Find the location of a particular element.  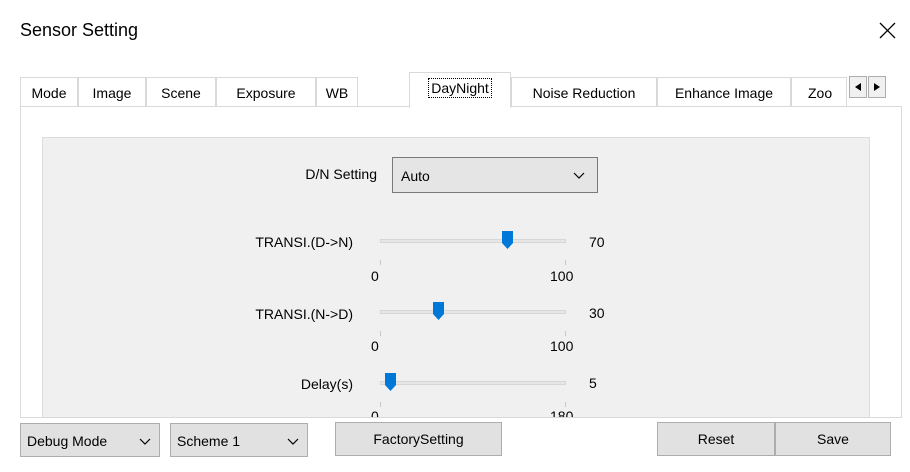

close-button is located at coordinates (887, 30).